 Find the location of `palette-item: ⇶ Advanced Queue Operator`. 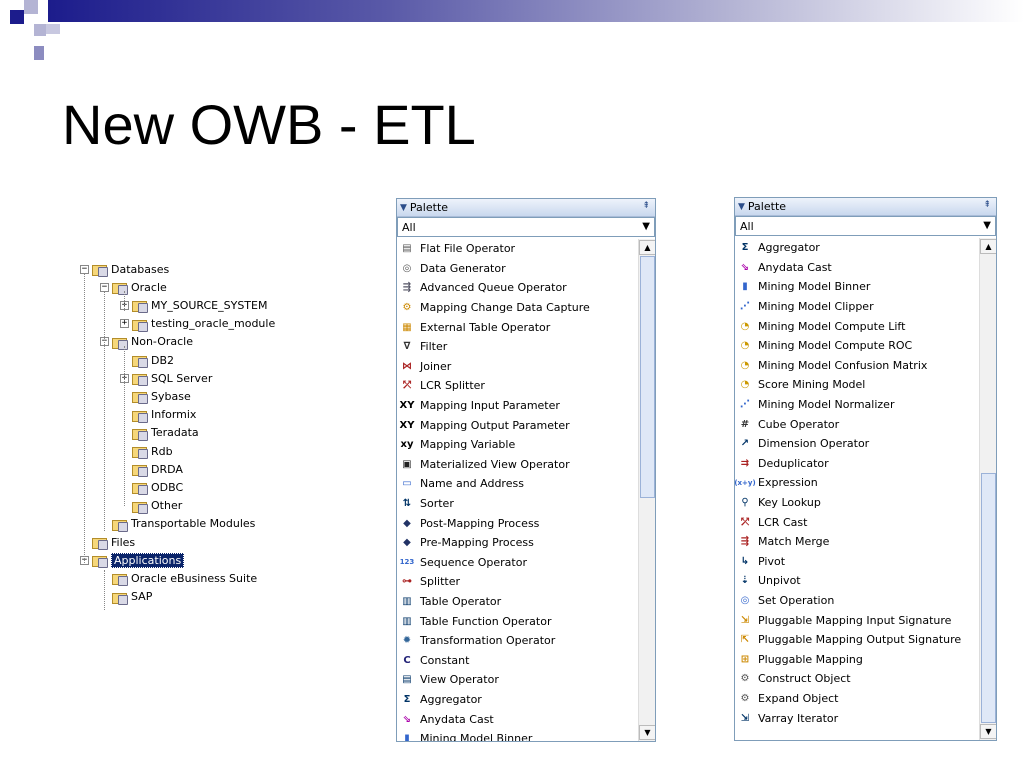

palette-item: ⇶ Advanced Queue Operator is located at coordinates (517, 288).